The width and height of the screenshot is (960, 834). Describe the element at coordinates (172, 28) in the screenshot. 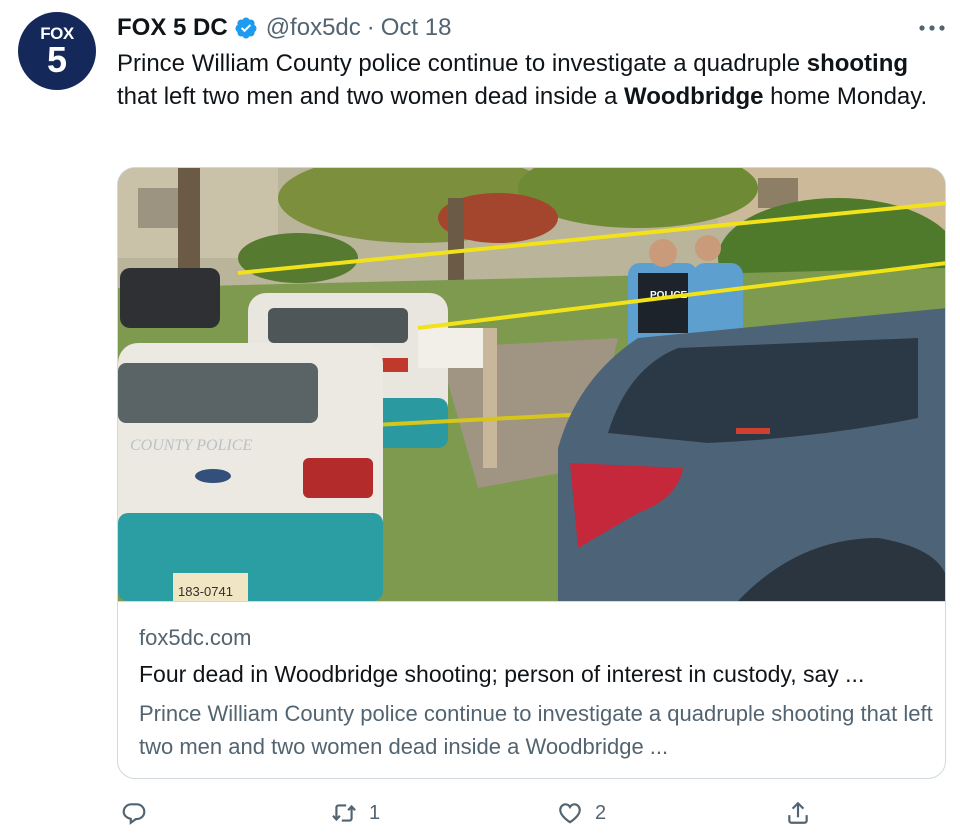

I see `account-name: FOX 5 DC` at that location.